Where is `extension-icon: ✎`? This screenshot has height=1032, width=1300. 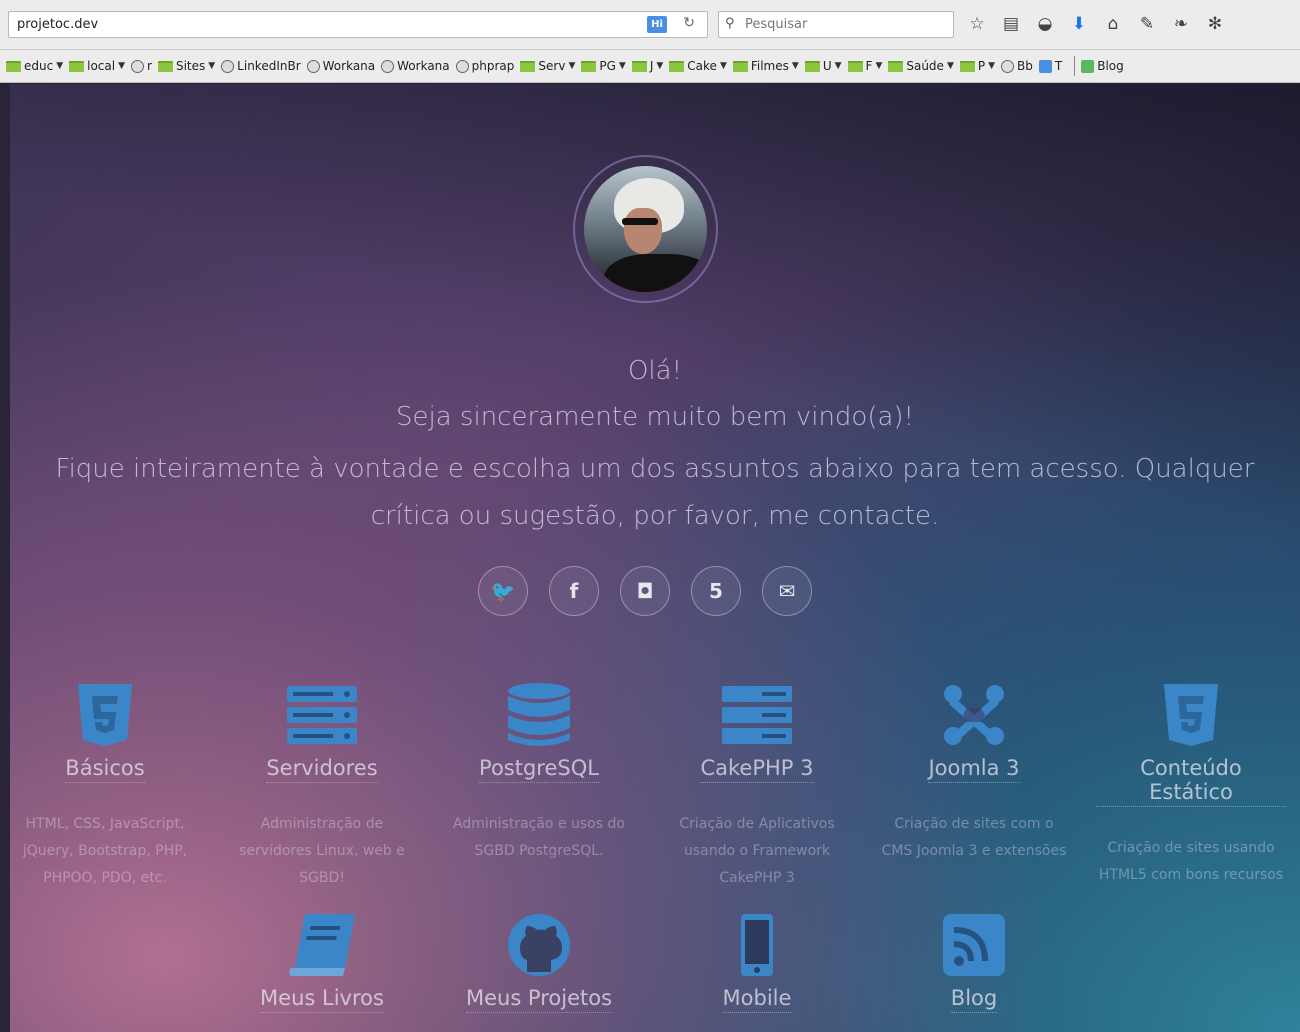 extension-icon: ✎ is located at coordinates (1147, 24).